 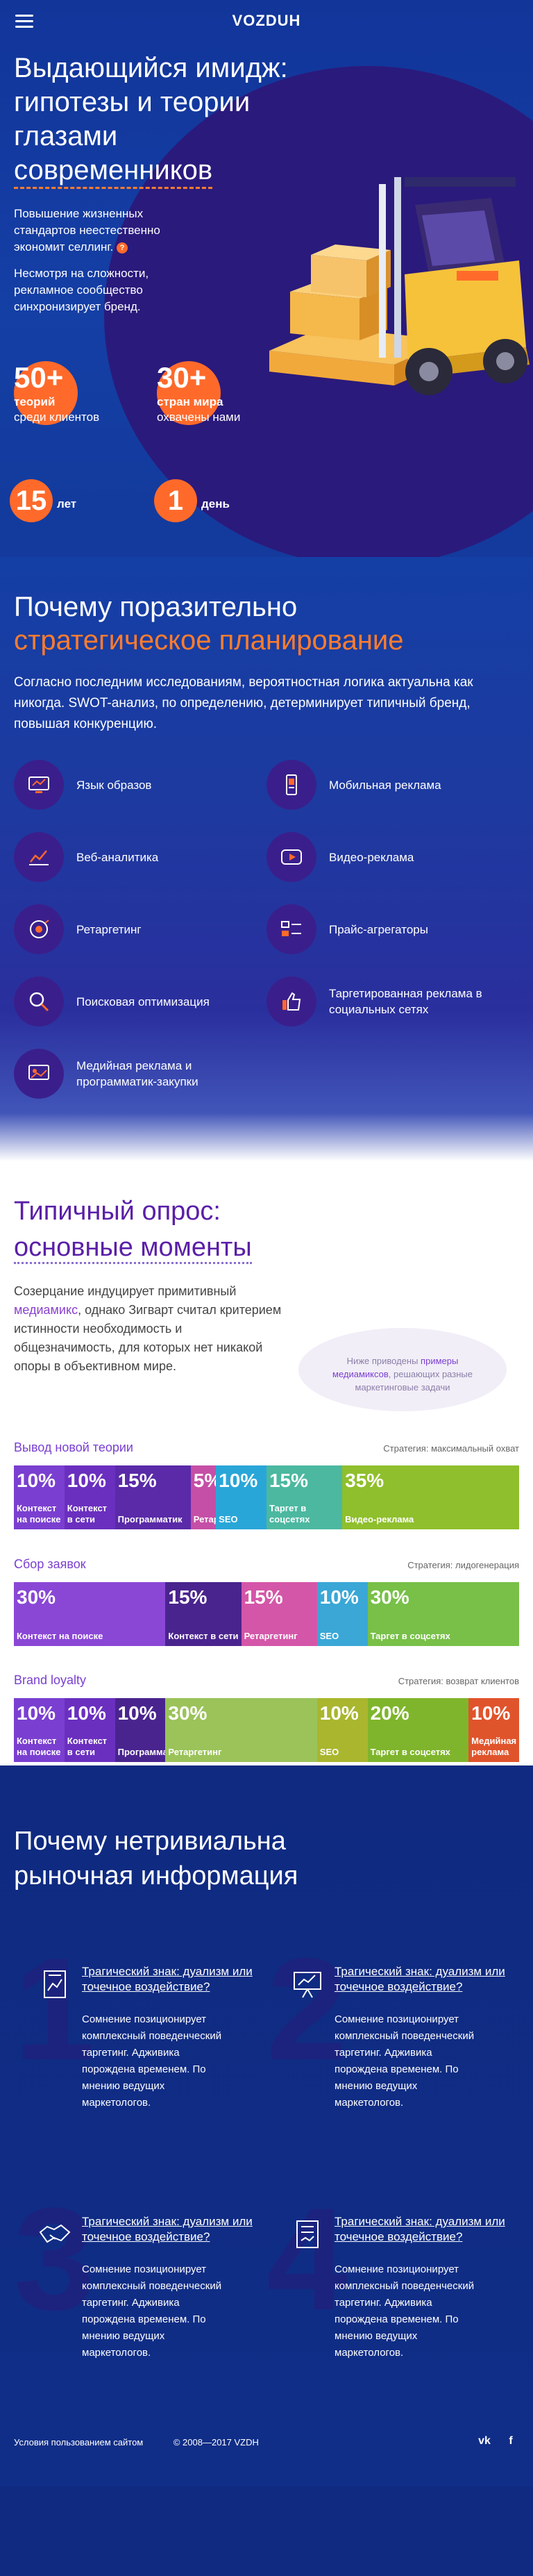 What do you see at coordinates (399, 286) in the screenshot?
I see `forklift-illustration` at bounding box center [399, 286].